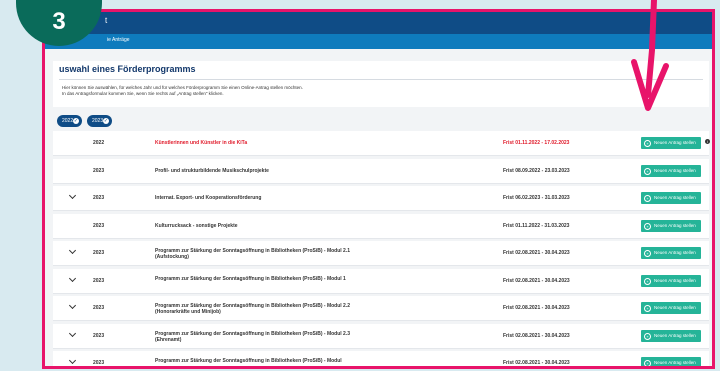  What do you see at coordinates (106, 20) in the screenshot?
I see `app-title: t` at bounding box center [106, 20].